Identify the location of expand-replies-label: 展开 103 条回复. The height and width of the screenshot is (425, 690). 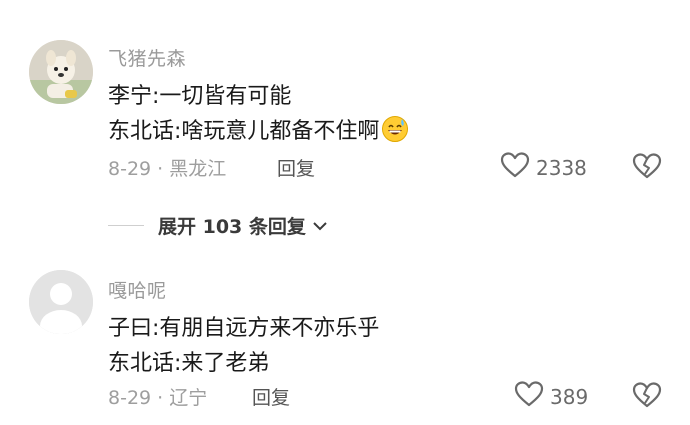
(232, 227).